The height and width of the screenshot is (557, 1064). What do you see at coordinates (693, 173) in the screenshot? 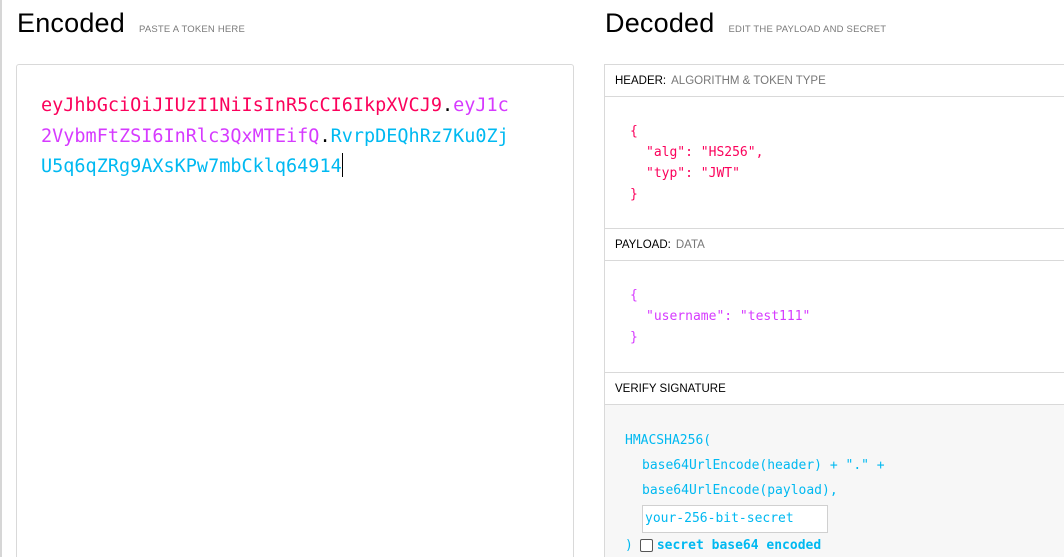
I see `header-typ-line: "typ": "JWT"` at bounding box center [693, 173].